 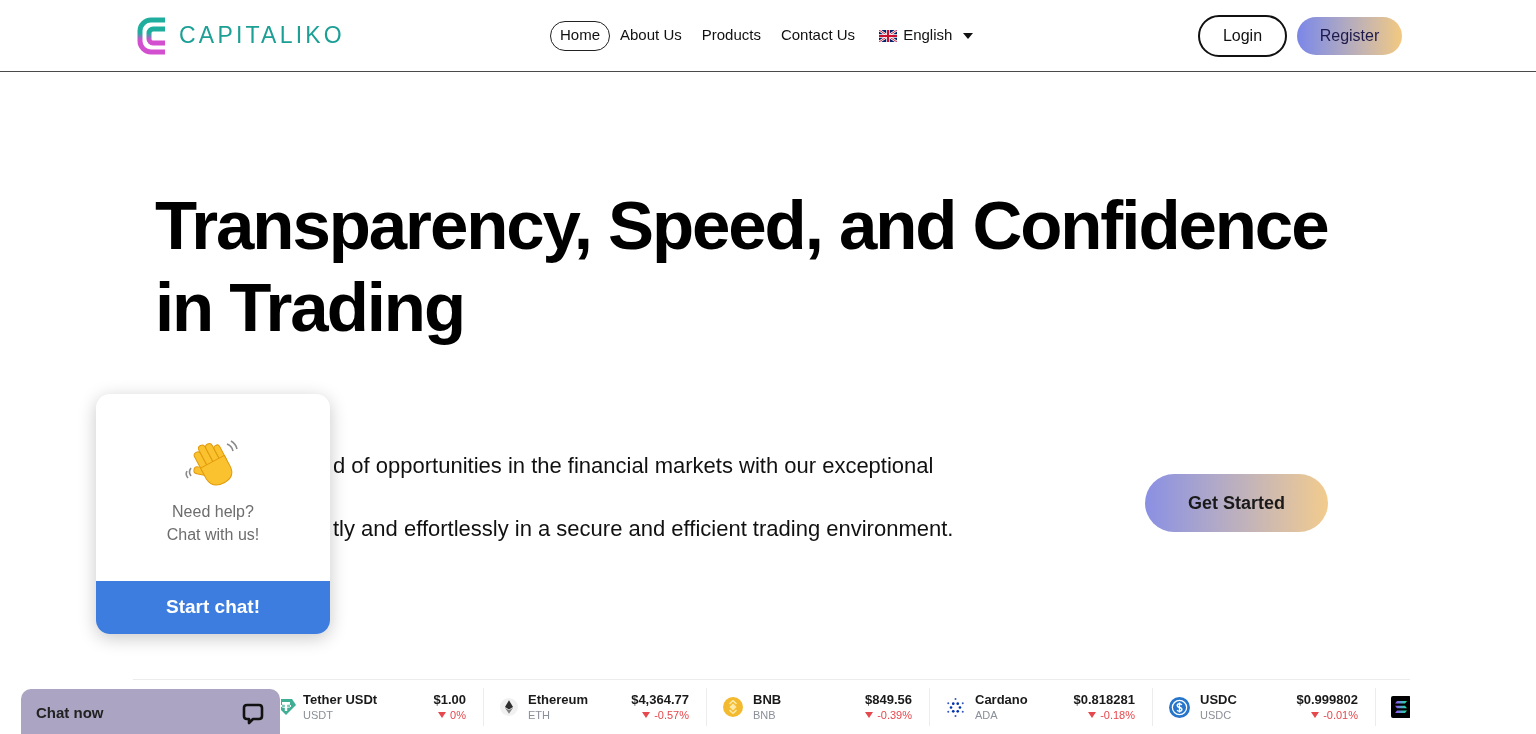 I want to click on chat-now-bar: Chat now, so click(x=150, y=711).